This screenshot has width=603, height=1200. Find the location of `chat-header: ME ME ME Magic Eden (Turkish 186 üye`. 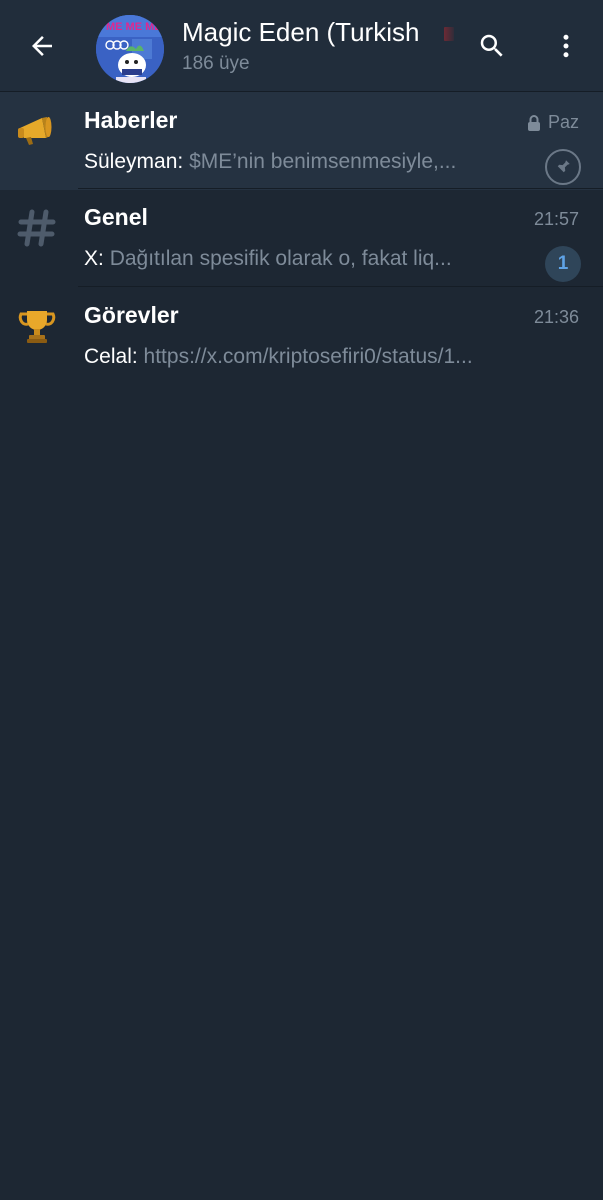

chat-header: ME ME ME Magic Eden (Turkish 186 üye is located at coordinates (301, 46).